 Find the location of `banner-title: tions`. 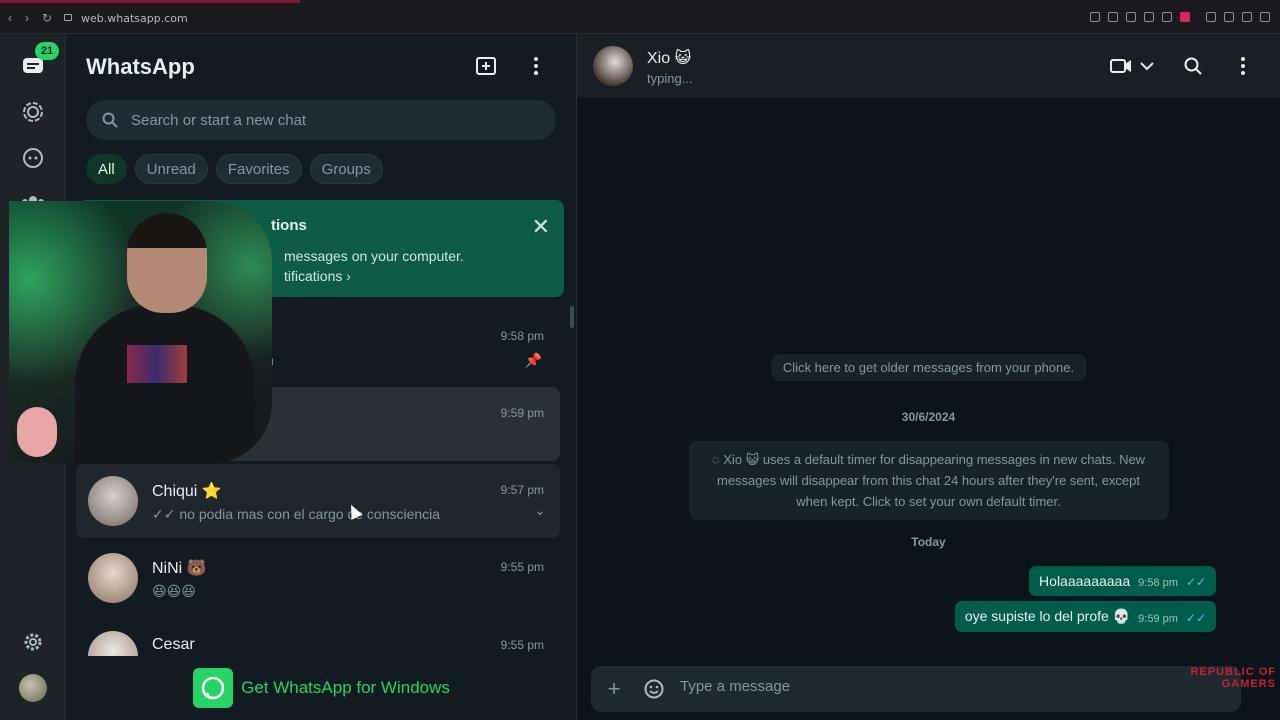

banner-title: tions is located at coordinates (289, 225).